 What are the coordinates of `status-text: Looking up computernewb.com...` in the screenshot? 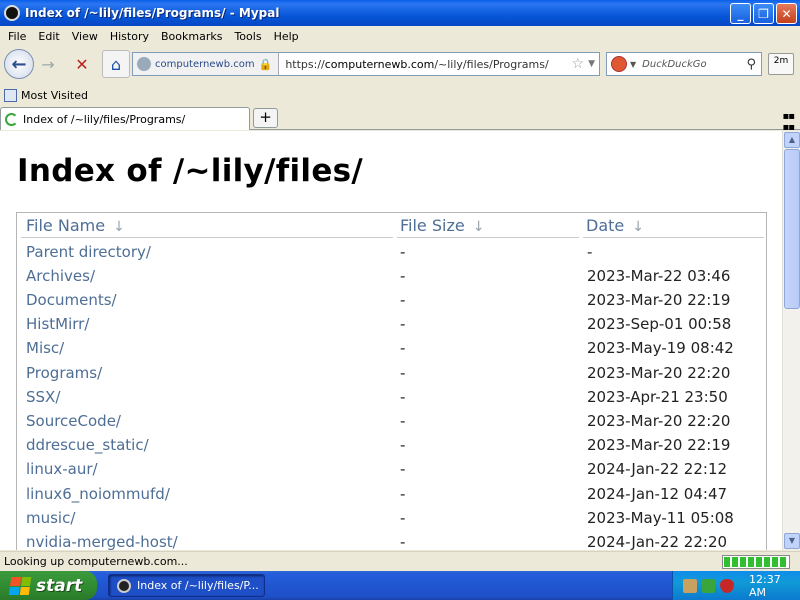 It's located at (96, 561).